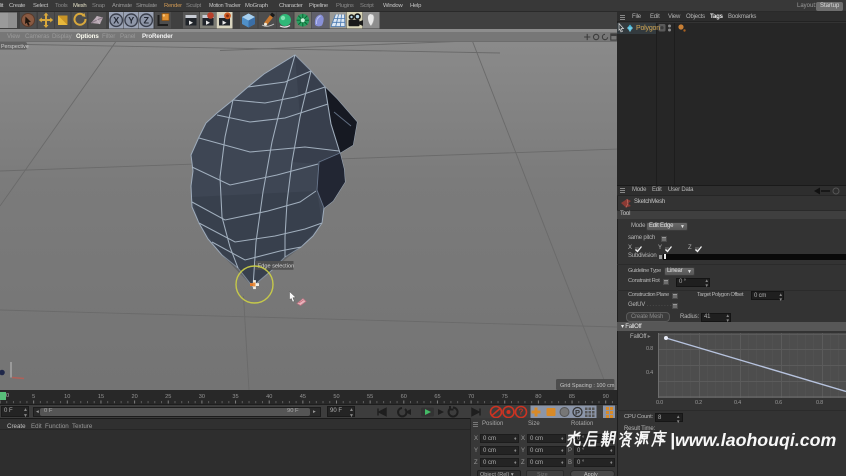 This screenshot has width=846, height=476. What do you see at coordinates (587, 386) in the screenshot?
I see `svg-text: Grid Spacing : 100 cm` at bounding box center [587, 386].